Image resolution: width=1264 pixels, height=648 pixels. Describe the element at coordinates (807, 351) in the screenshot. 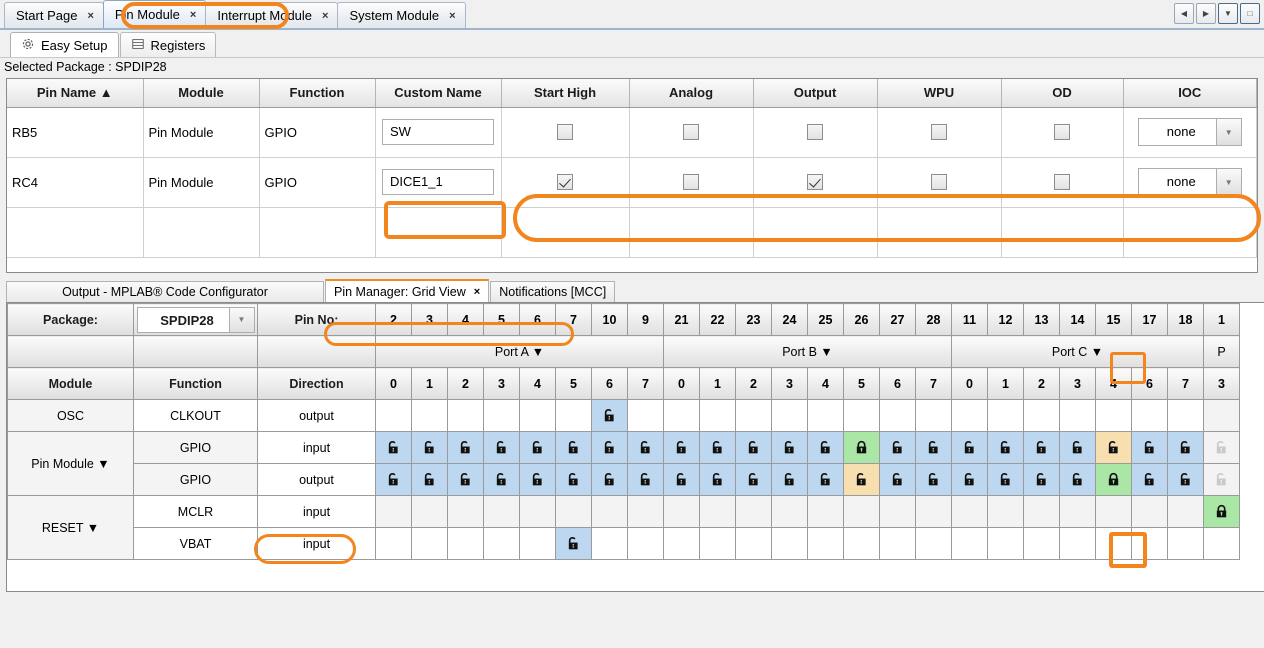

I see `port-group-port-b: Port B ▼` at that location.